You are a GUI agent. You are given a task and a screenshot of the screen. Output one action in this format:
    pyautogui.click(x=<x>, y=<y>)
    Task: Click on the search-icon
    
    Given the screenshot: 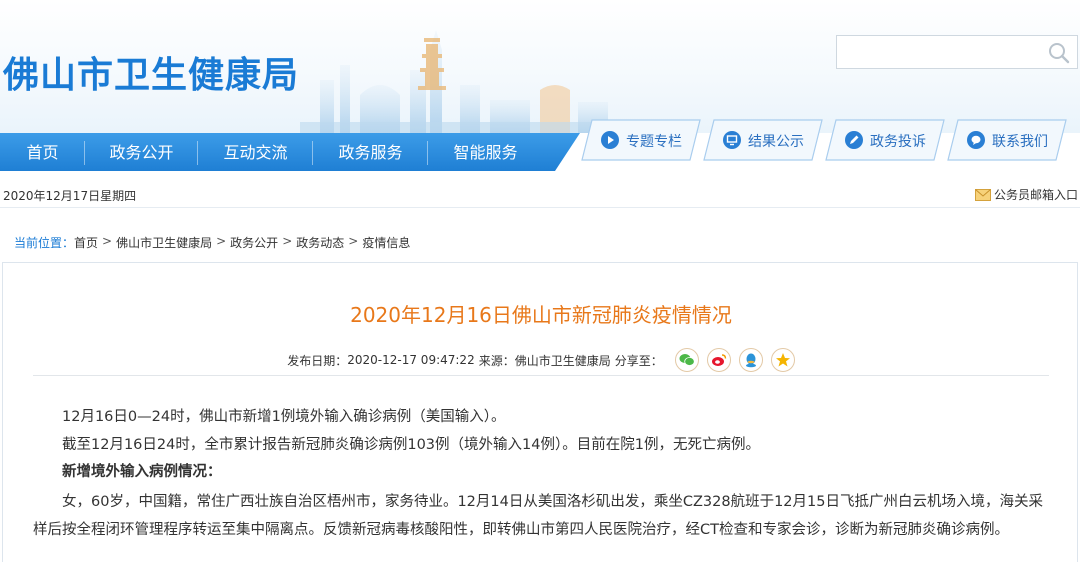 What is the action you would take?
    pyautogui.click(x=1059, y=53)
    